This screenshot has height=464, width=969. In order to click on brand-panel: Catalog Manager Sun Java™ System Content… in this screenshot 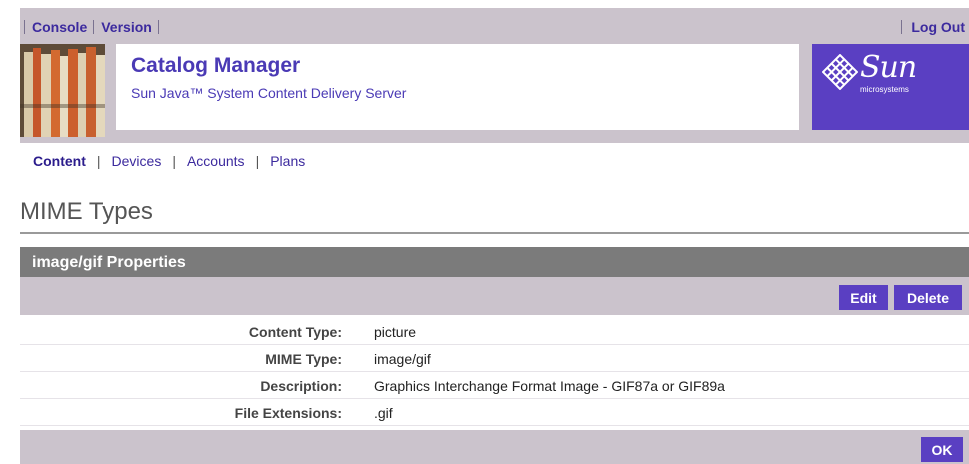, I will do `click(457, 87)`.